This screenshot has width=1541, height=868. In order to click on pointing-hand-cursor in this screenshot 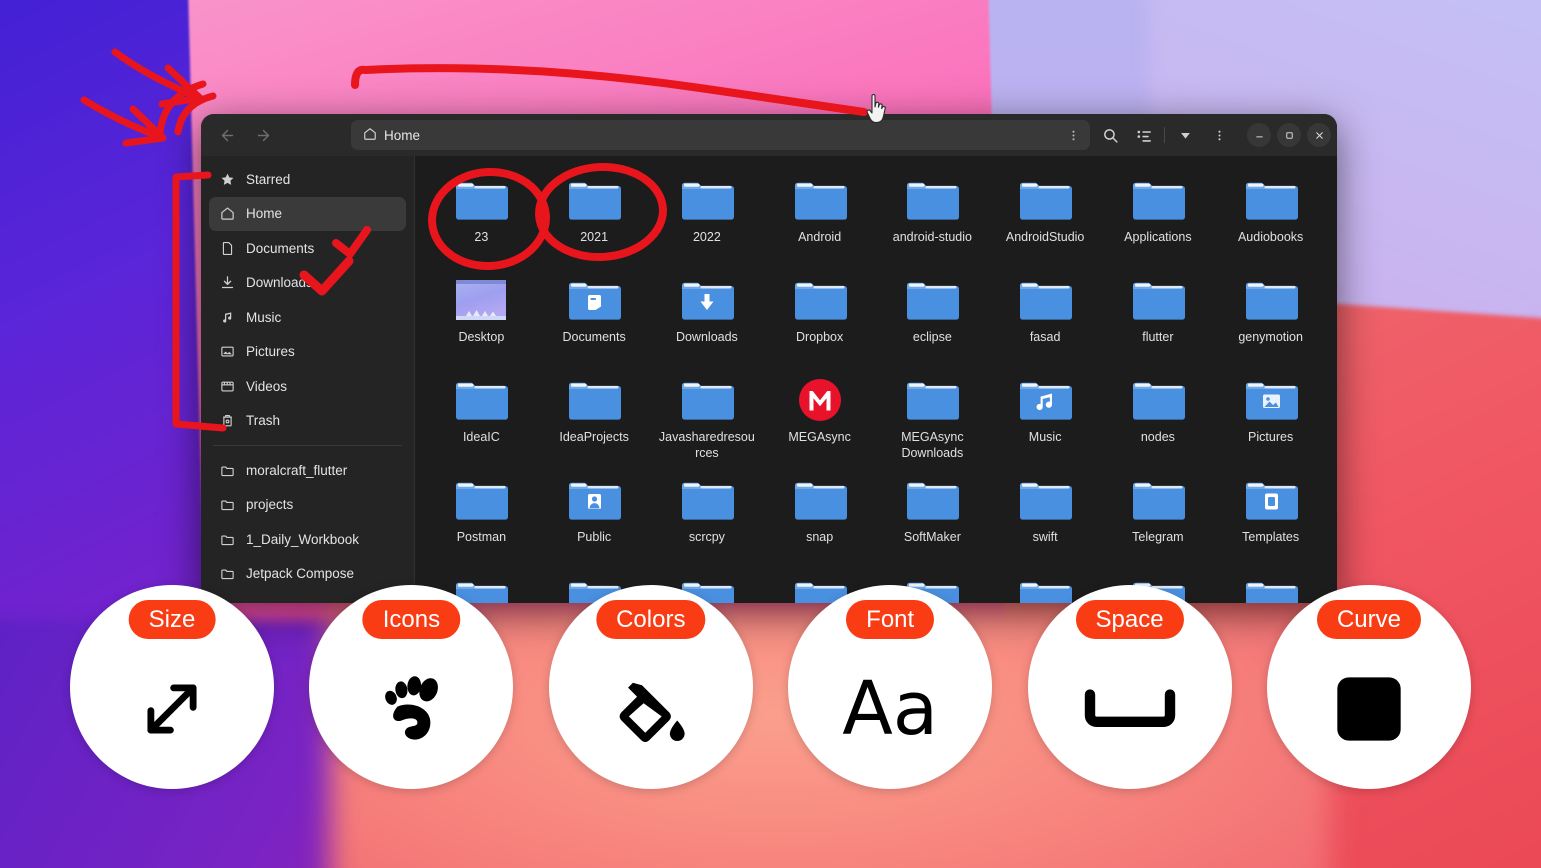, I will do `click(877, 112)`.